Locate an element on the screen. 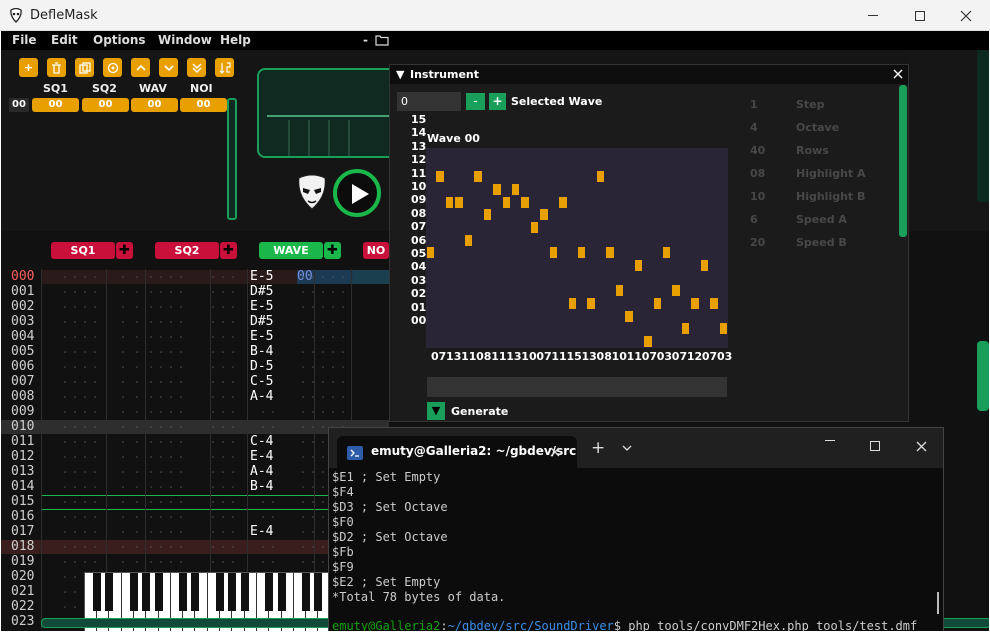 This screenshot has height=632, width=990. wave-graph is located at coordinates (577, 248).